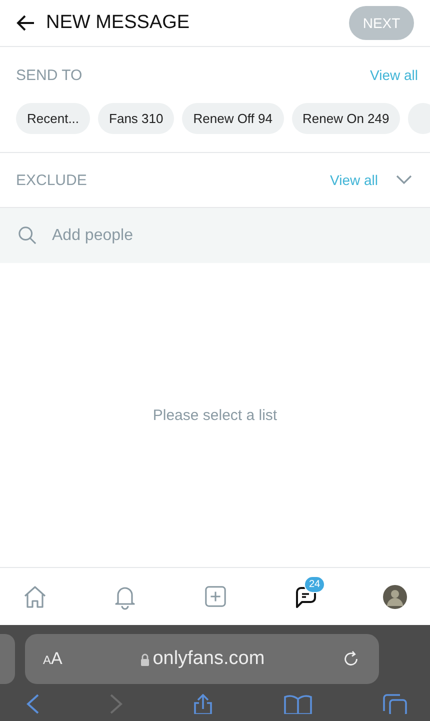 The width and height of the screenshot is (430, 721). Describe the element at coordinates (346, 118) in the screenshot. I see `list-chip: Renew On 249` at that location.